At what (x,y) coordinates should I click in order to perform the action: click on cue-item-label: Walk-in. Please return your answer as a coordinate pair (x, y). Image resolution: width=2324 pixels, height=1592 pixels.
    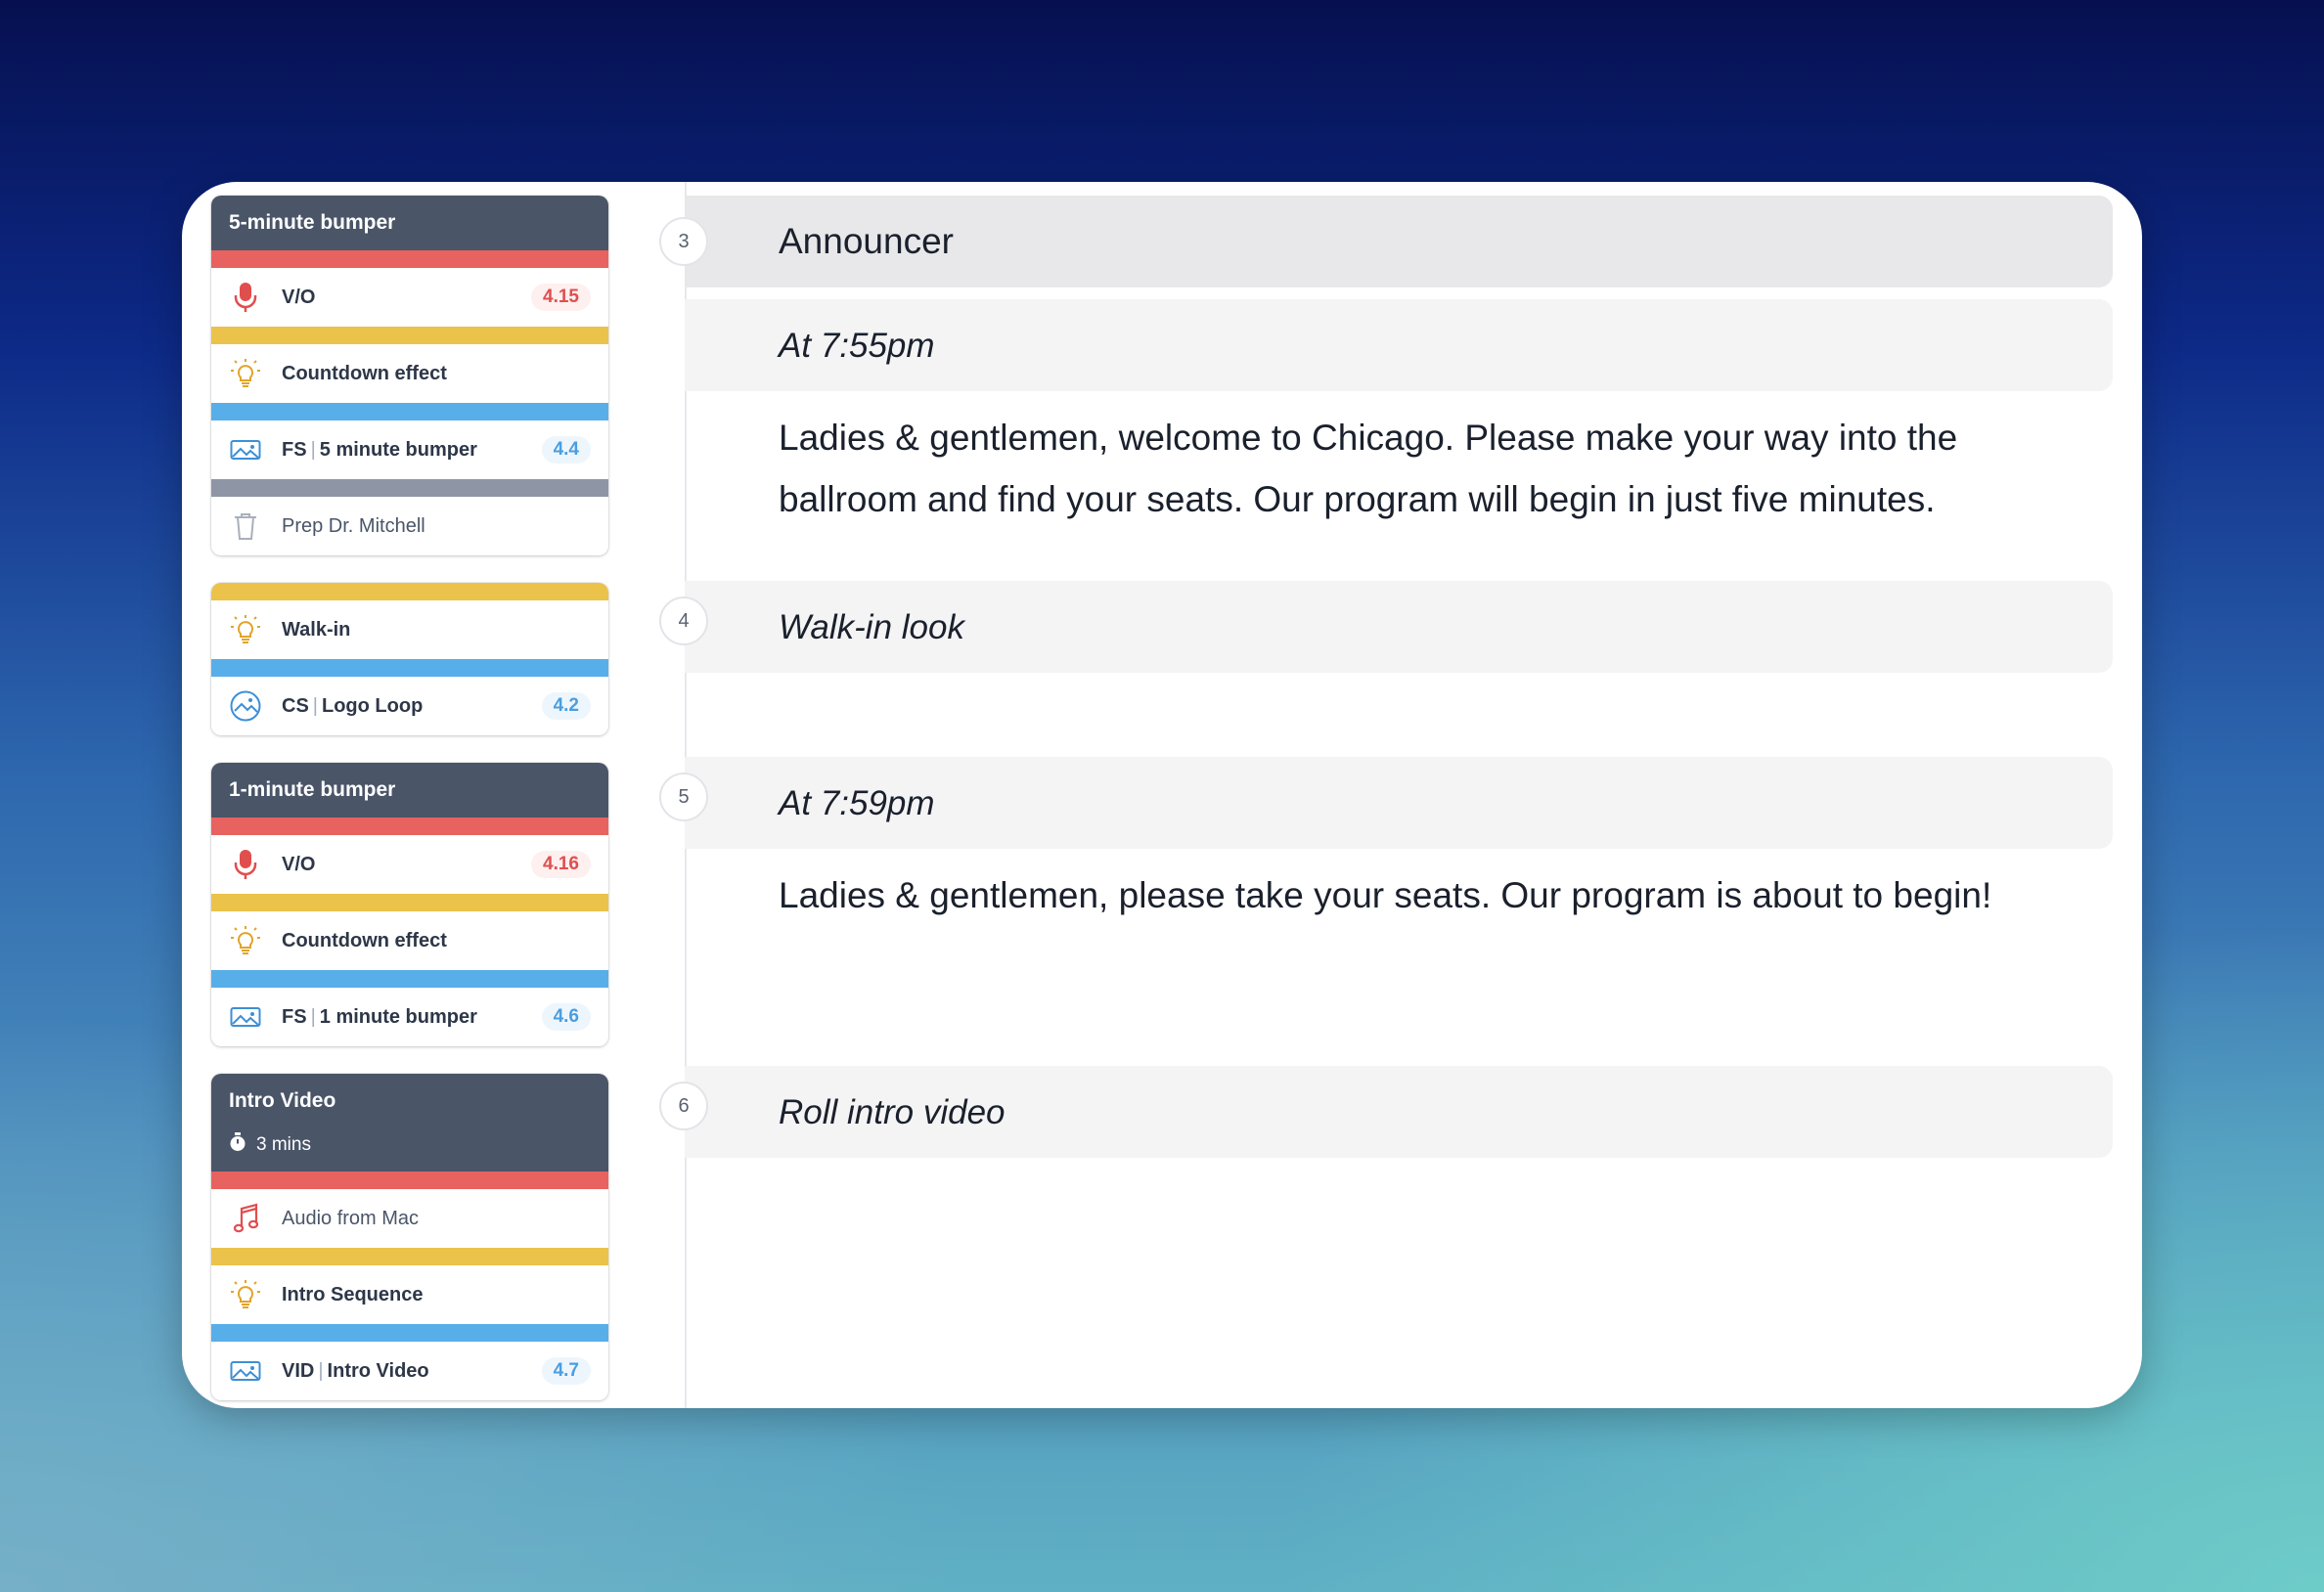
    Looking at the image, I should click on (316, 629).